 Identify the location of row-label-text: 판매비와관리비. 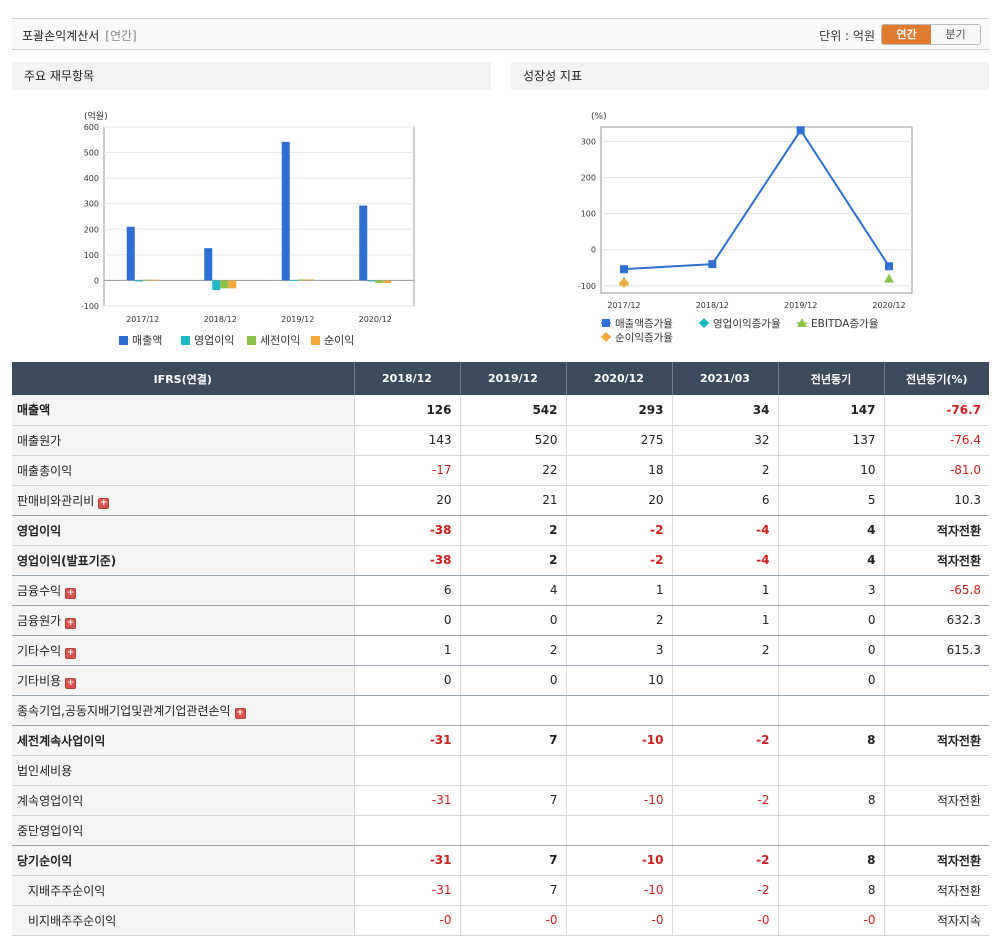
(56, 500).